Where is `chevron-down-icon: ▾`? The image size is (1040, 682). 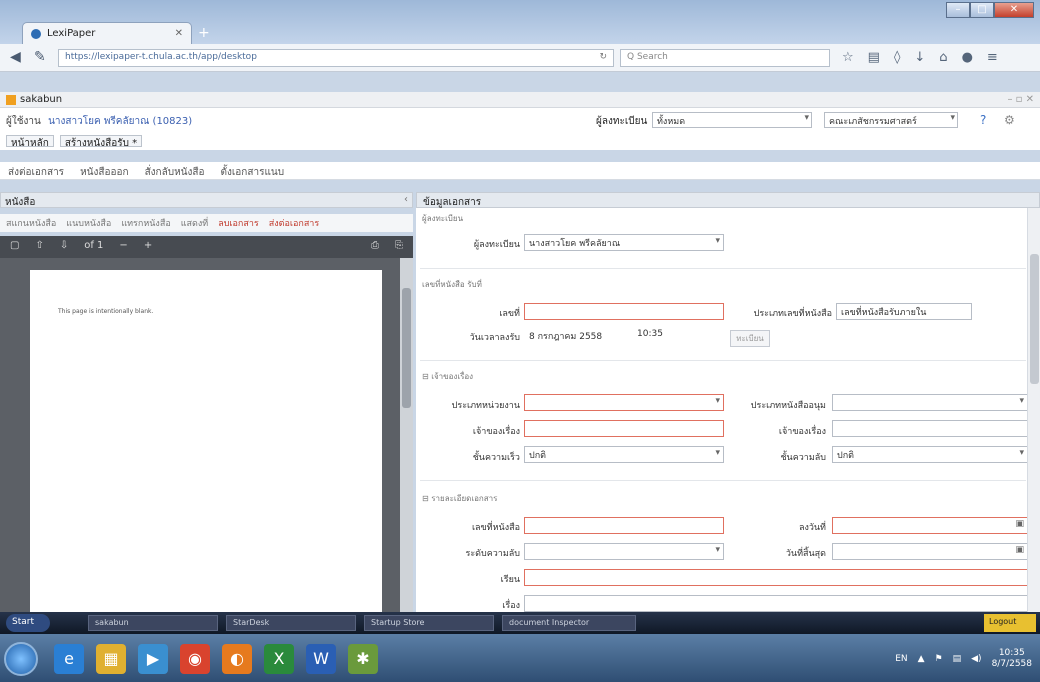
chevron-down-icon: ▾ is located at coordinates (717, 453).